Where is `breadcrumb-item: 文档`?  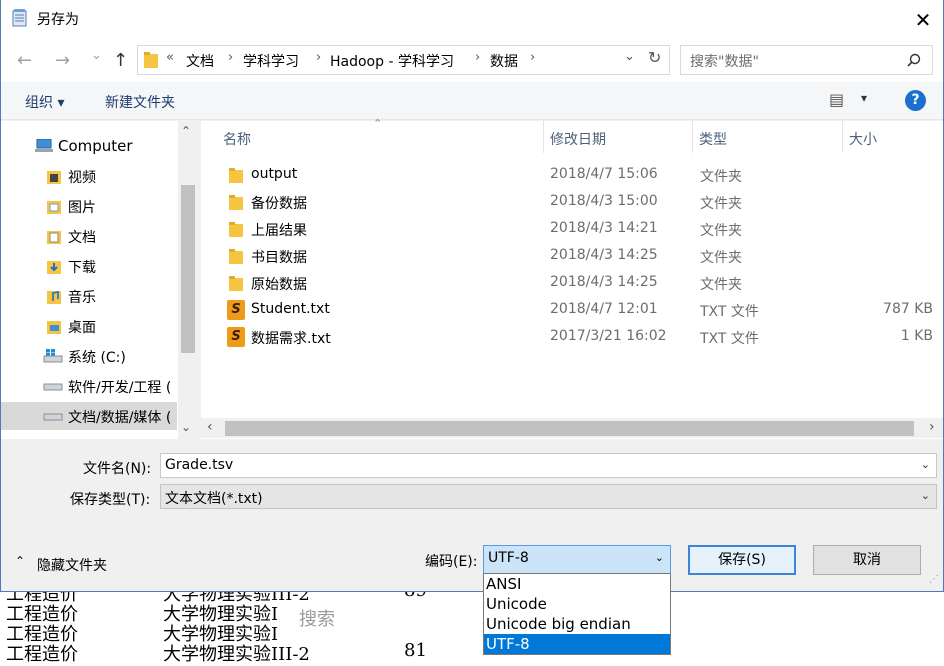 breadcrumb-item: 文档 is located at coordinates (200, 61).